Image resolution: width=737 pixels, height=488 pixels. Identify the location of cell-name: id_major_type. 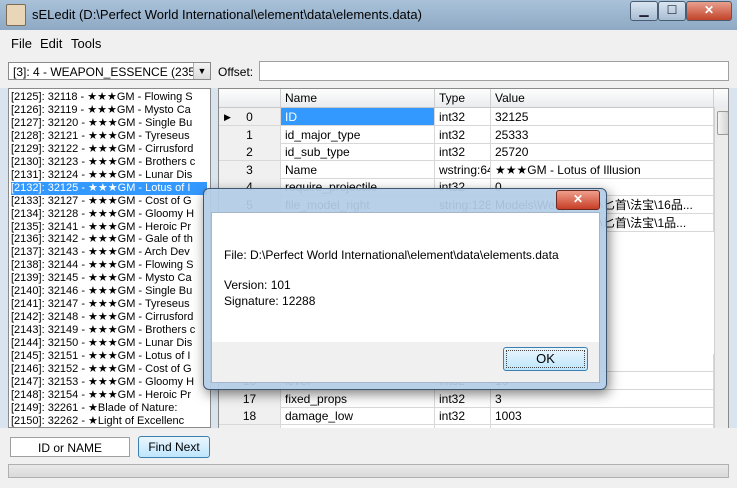
(358, 134).